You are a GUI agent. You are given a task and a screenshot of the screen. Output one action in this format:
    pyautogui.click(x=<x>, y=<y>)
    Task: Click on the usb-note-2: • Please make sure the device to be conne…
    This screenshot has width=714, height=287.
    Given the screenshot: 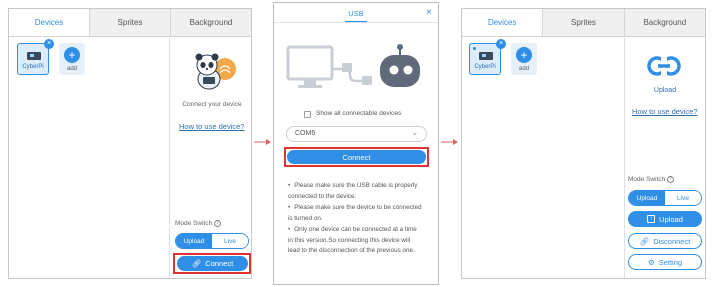 What is the action you would take?
    pyautogui.click(x=355, y=213)
    